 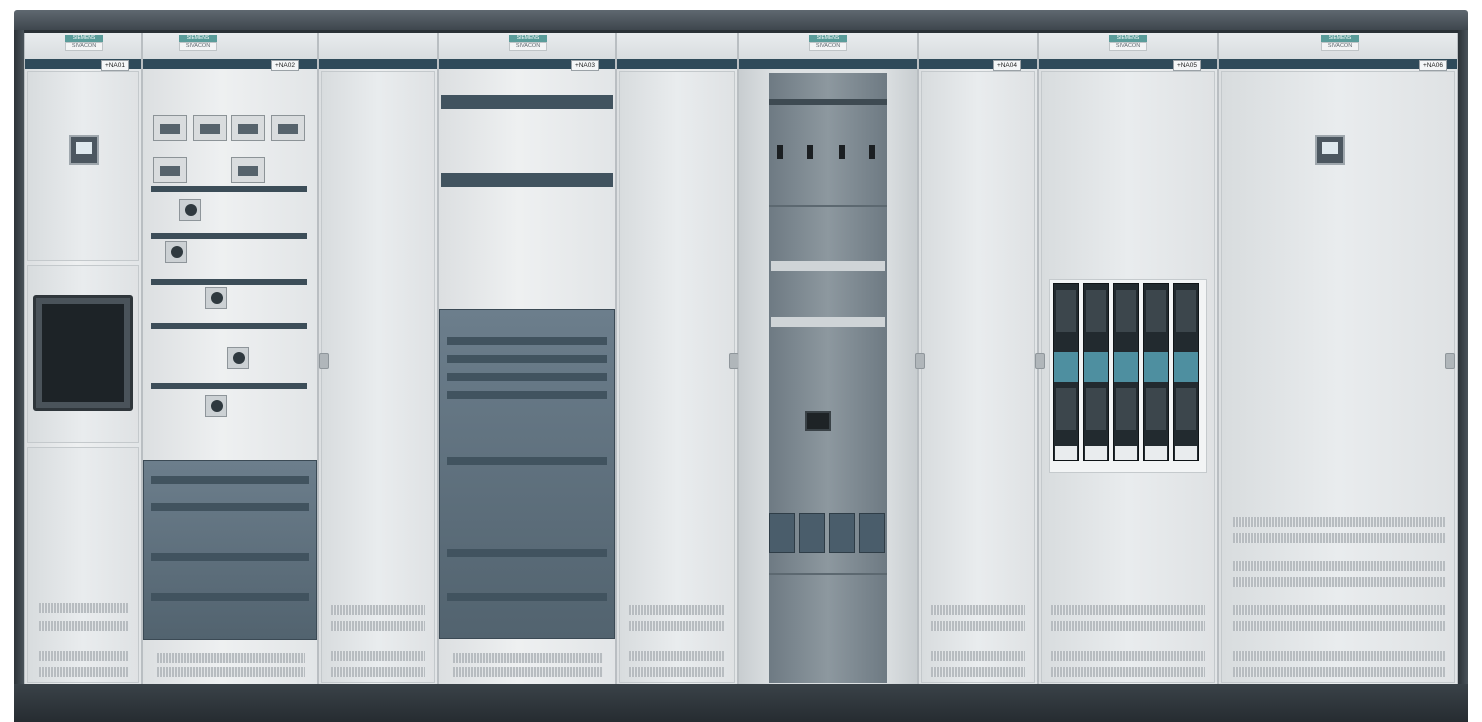 I want to click on section-tag-na02: +NA02, so click(x=284, y=65).